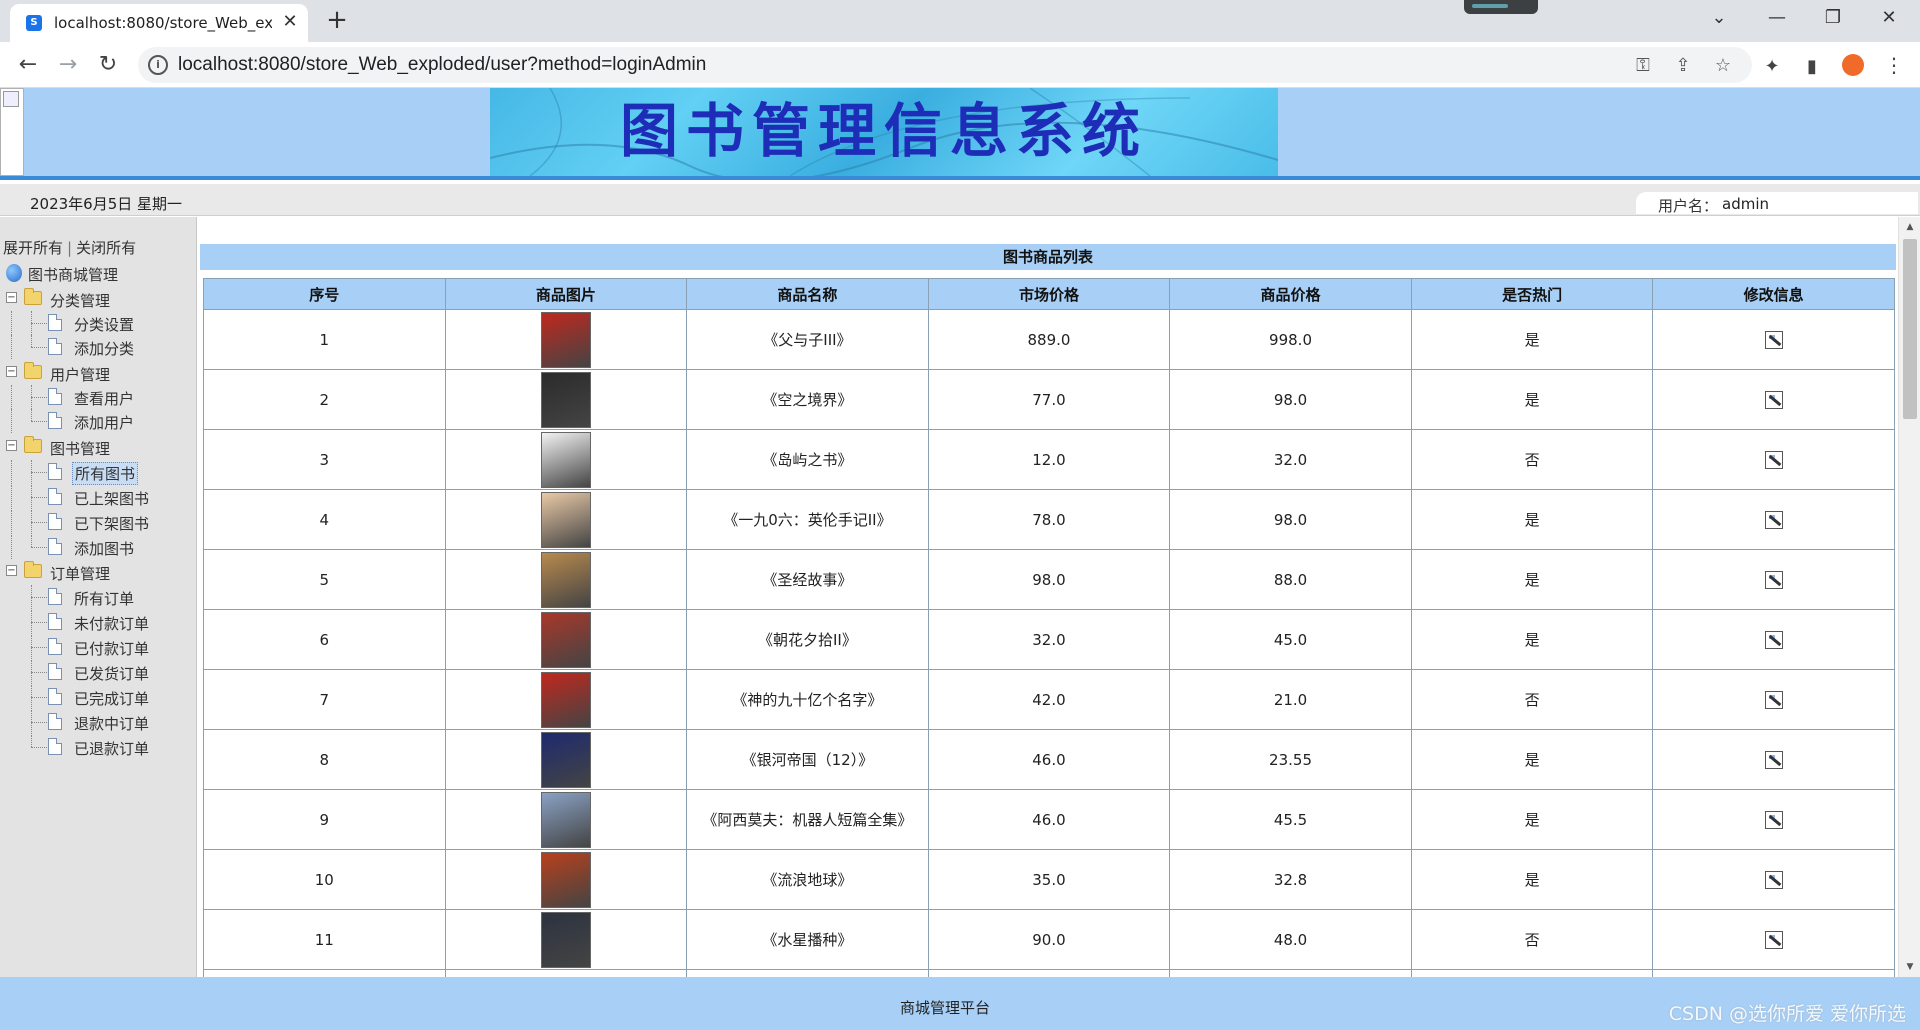 This screenshot has width=1920, height=1030. What do you see at coordinates (807, 939) in the screenshot?
I see `book-name: 《水星播种》` at bounding box center [807, 939].